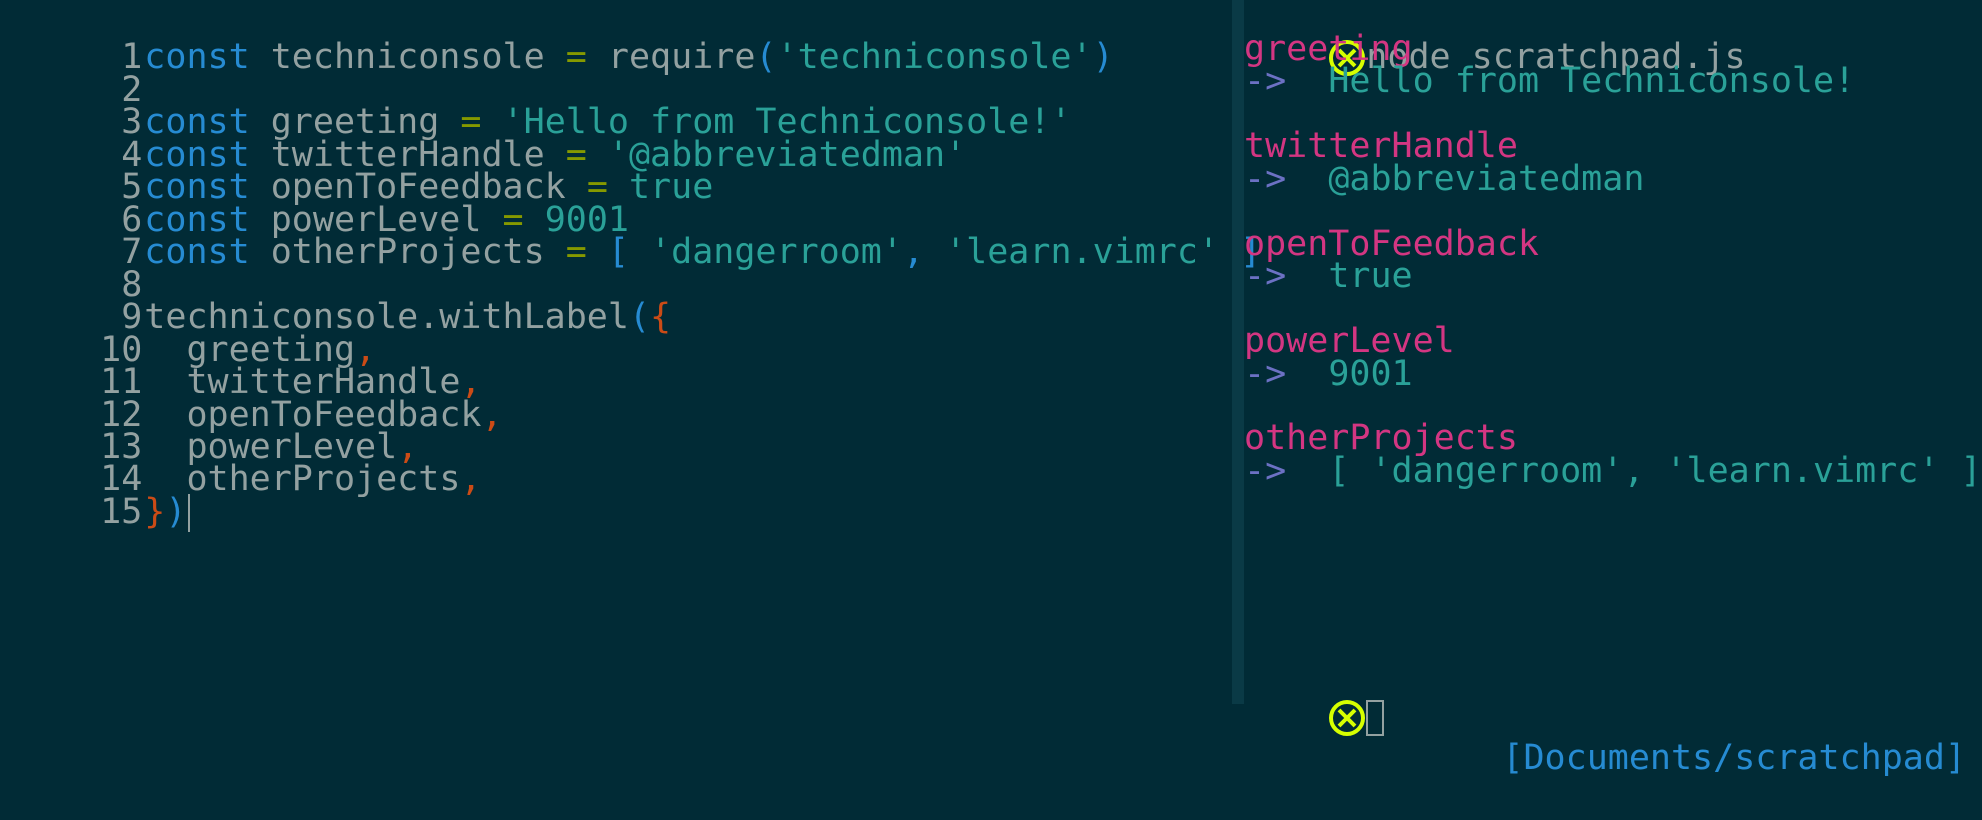  I want to click on output-value-line: -> @abbreviatedman, so click(1444, 179).